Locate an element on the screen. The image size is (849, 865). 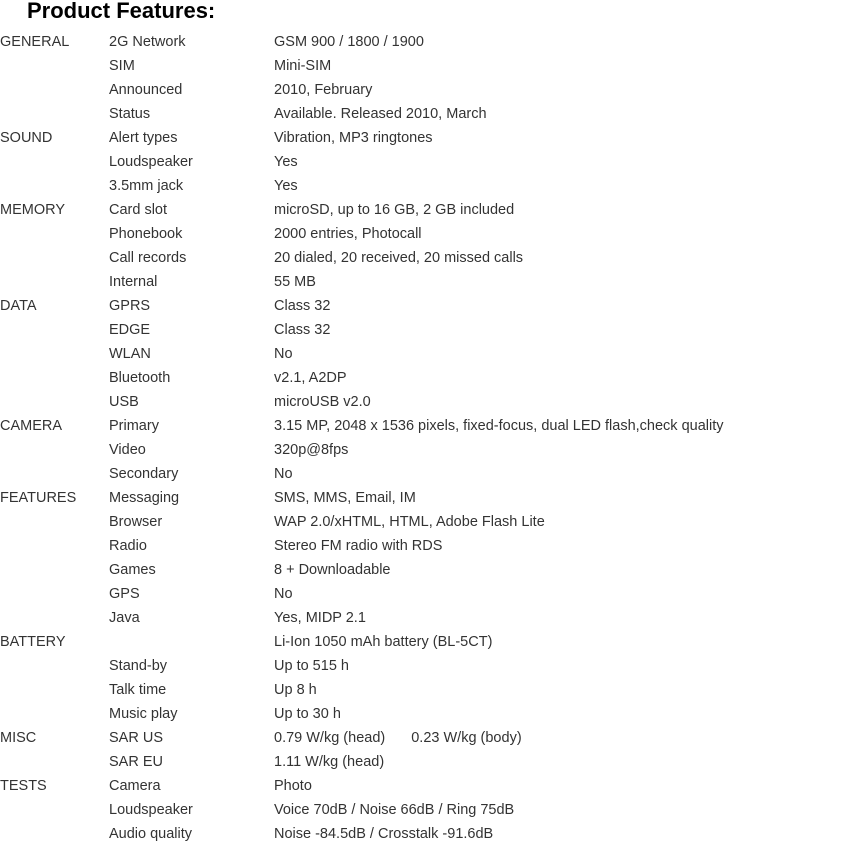
spec-feature-cell: Call records is located at coordinates (148, 258).